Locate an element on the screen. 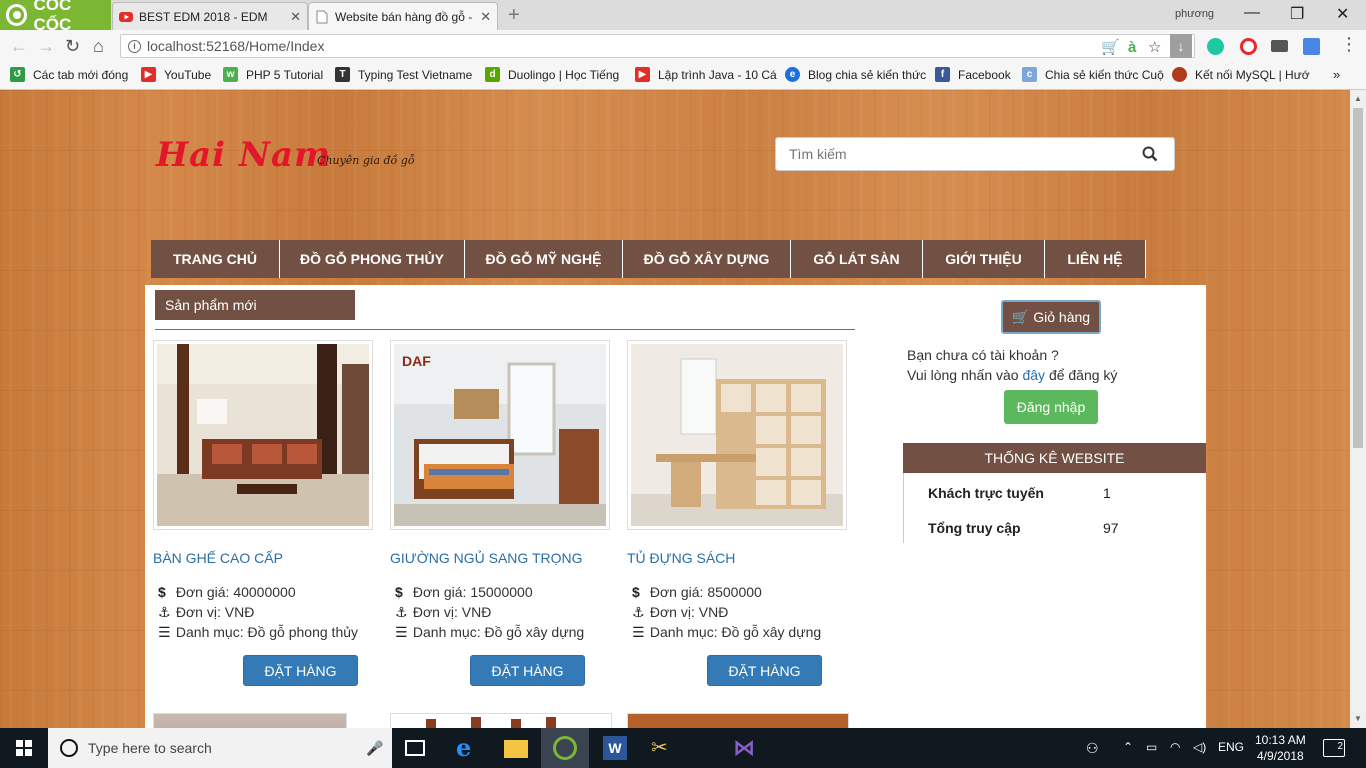  bookmark-star-icon: ☆ is located at coordinates (1154, 48).